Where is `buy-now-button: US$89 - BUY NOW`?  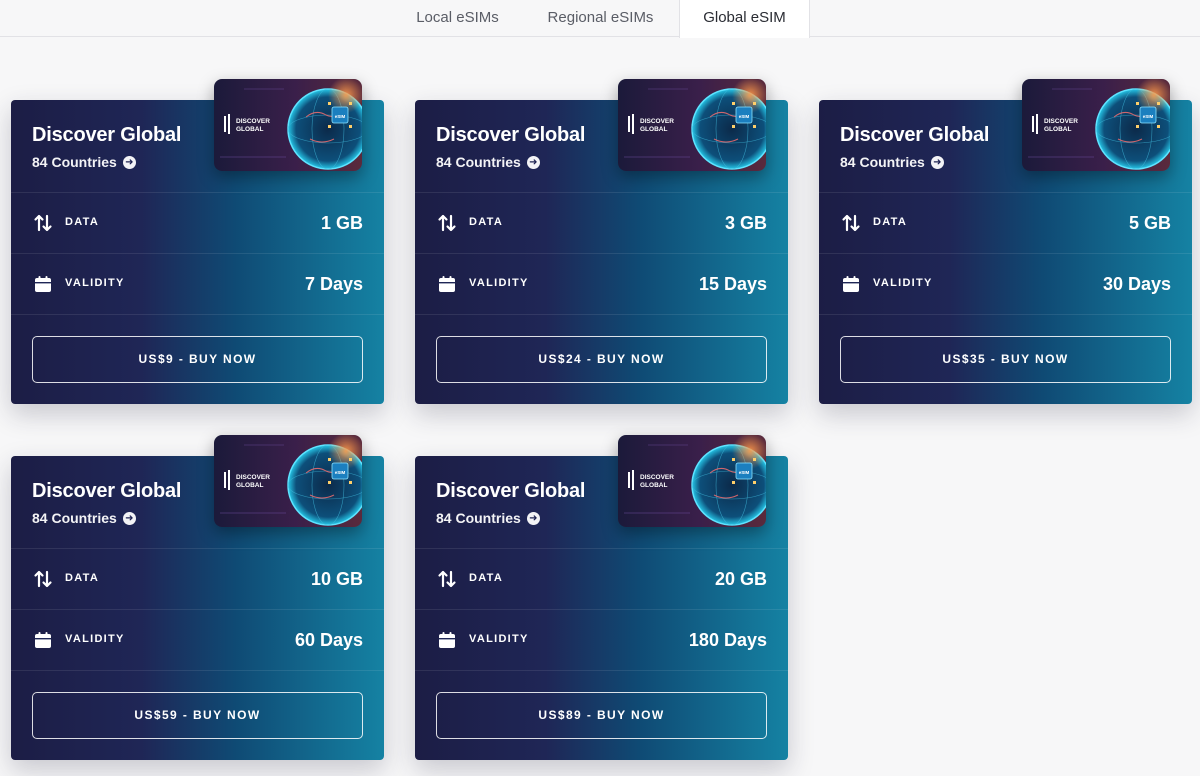 buy-now-button: US$89 - BUY NOW is located at coordinates (601, 715).